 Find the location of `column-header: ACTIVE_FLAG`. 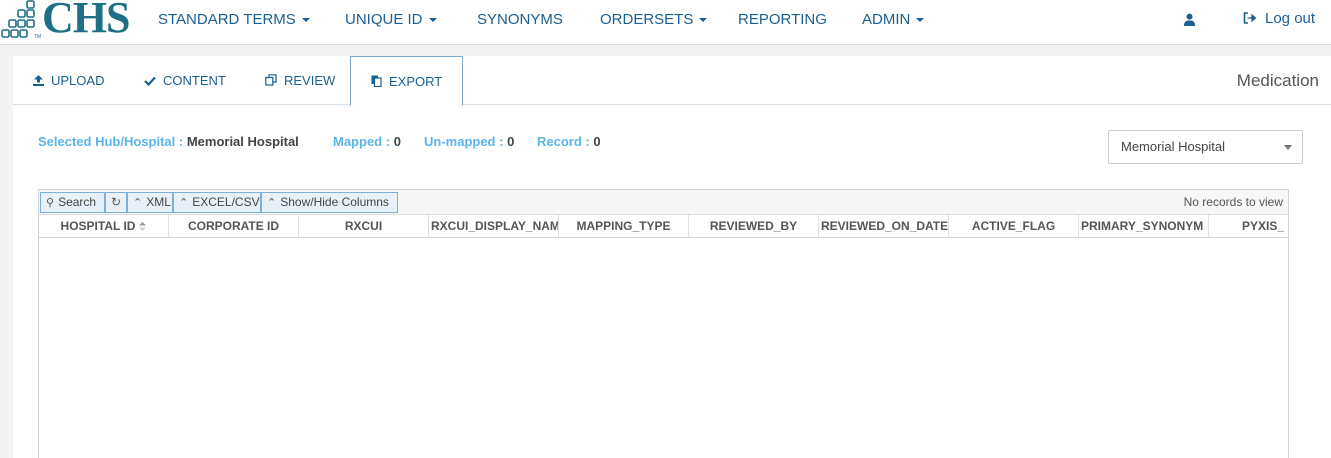

column-header: ACTIVE_FLAG is located at coordinates (1014, 226).